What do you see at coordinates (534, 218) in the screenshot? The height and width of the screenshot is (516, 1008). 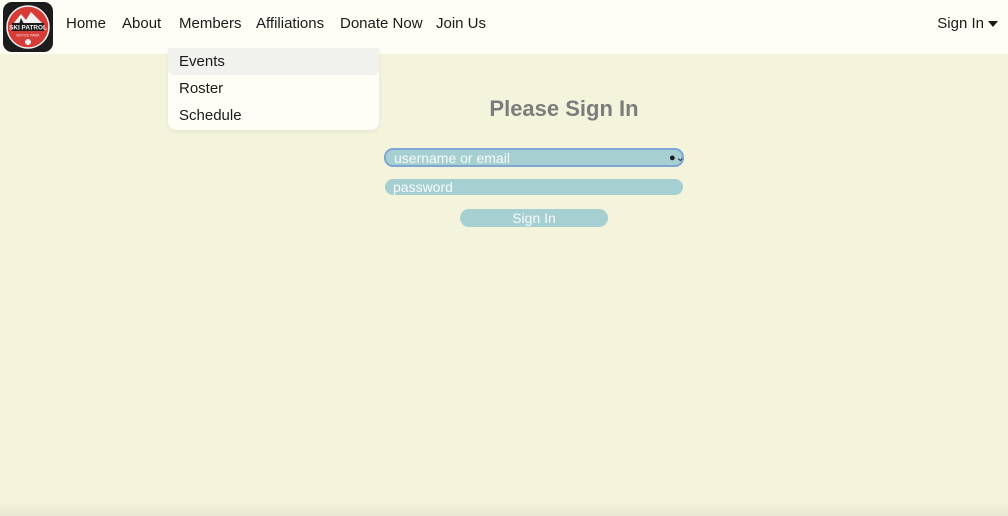 I see `sign-in-button: Sign In` at bounding box center [534, 218].